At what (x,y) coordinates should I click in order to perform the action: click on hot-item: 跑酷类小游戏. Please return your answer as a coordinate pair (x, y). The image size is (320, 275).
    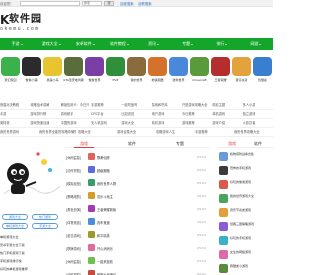
    Looking at the image, I should click on (245, 268).